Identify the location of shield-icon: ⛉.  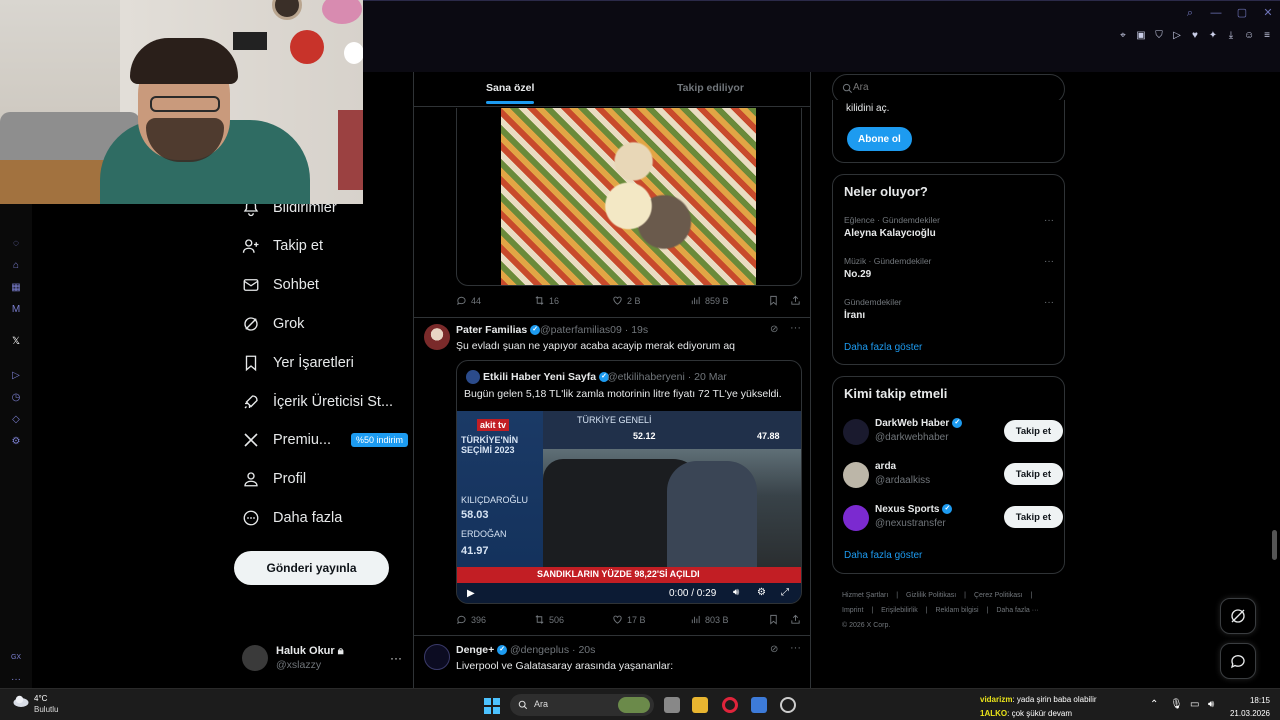
(1159, 36).